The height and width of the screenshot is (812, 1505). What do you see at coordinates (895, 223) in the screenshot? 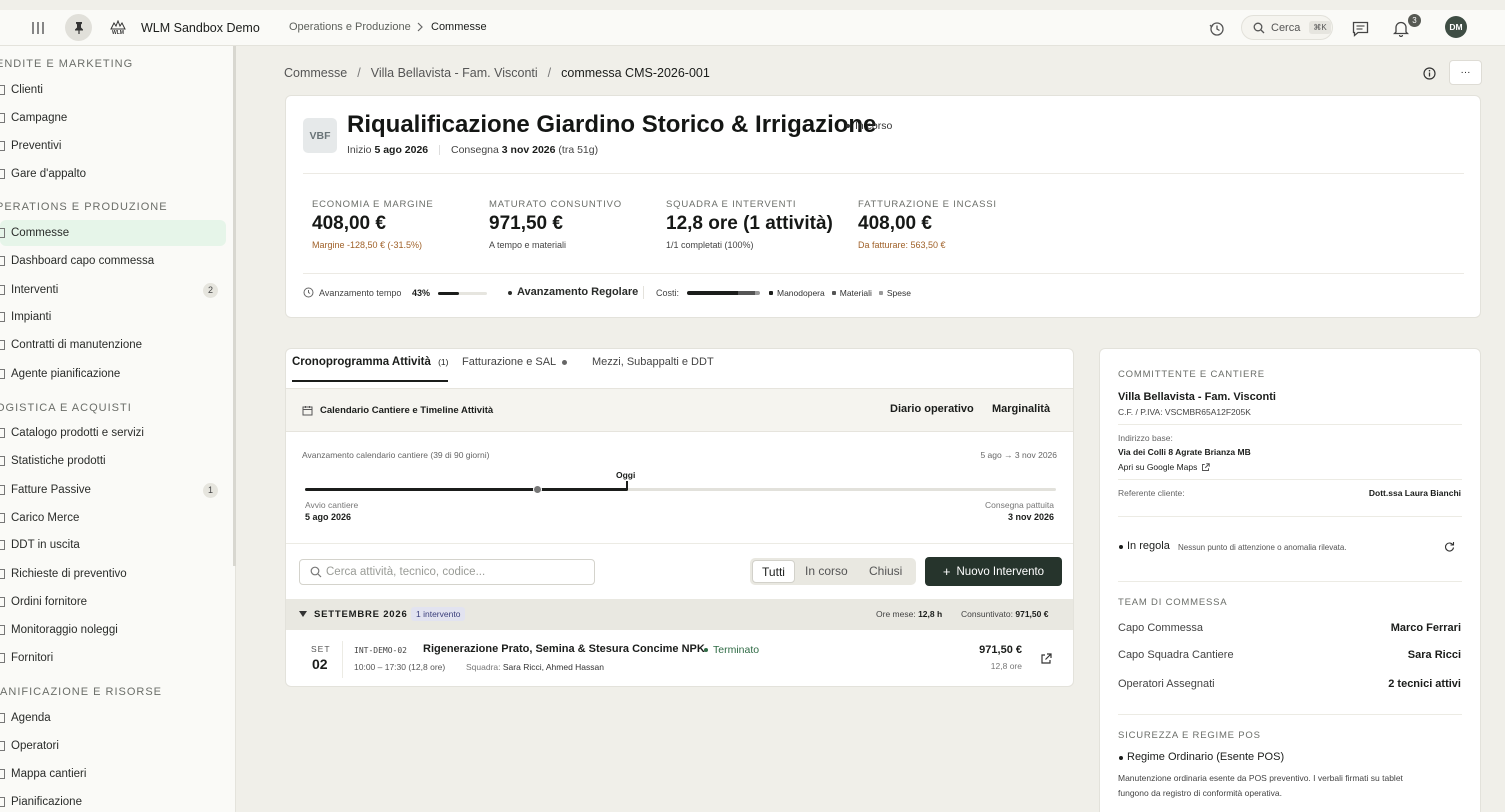
I see `kpi-value: 408,00 €` at bounding box center [895, 223].